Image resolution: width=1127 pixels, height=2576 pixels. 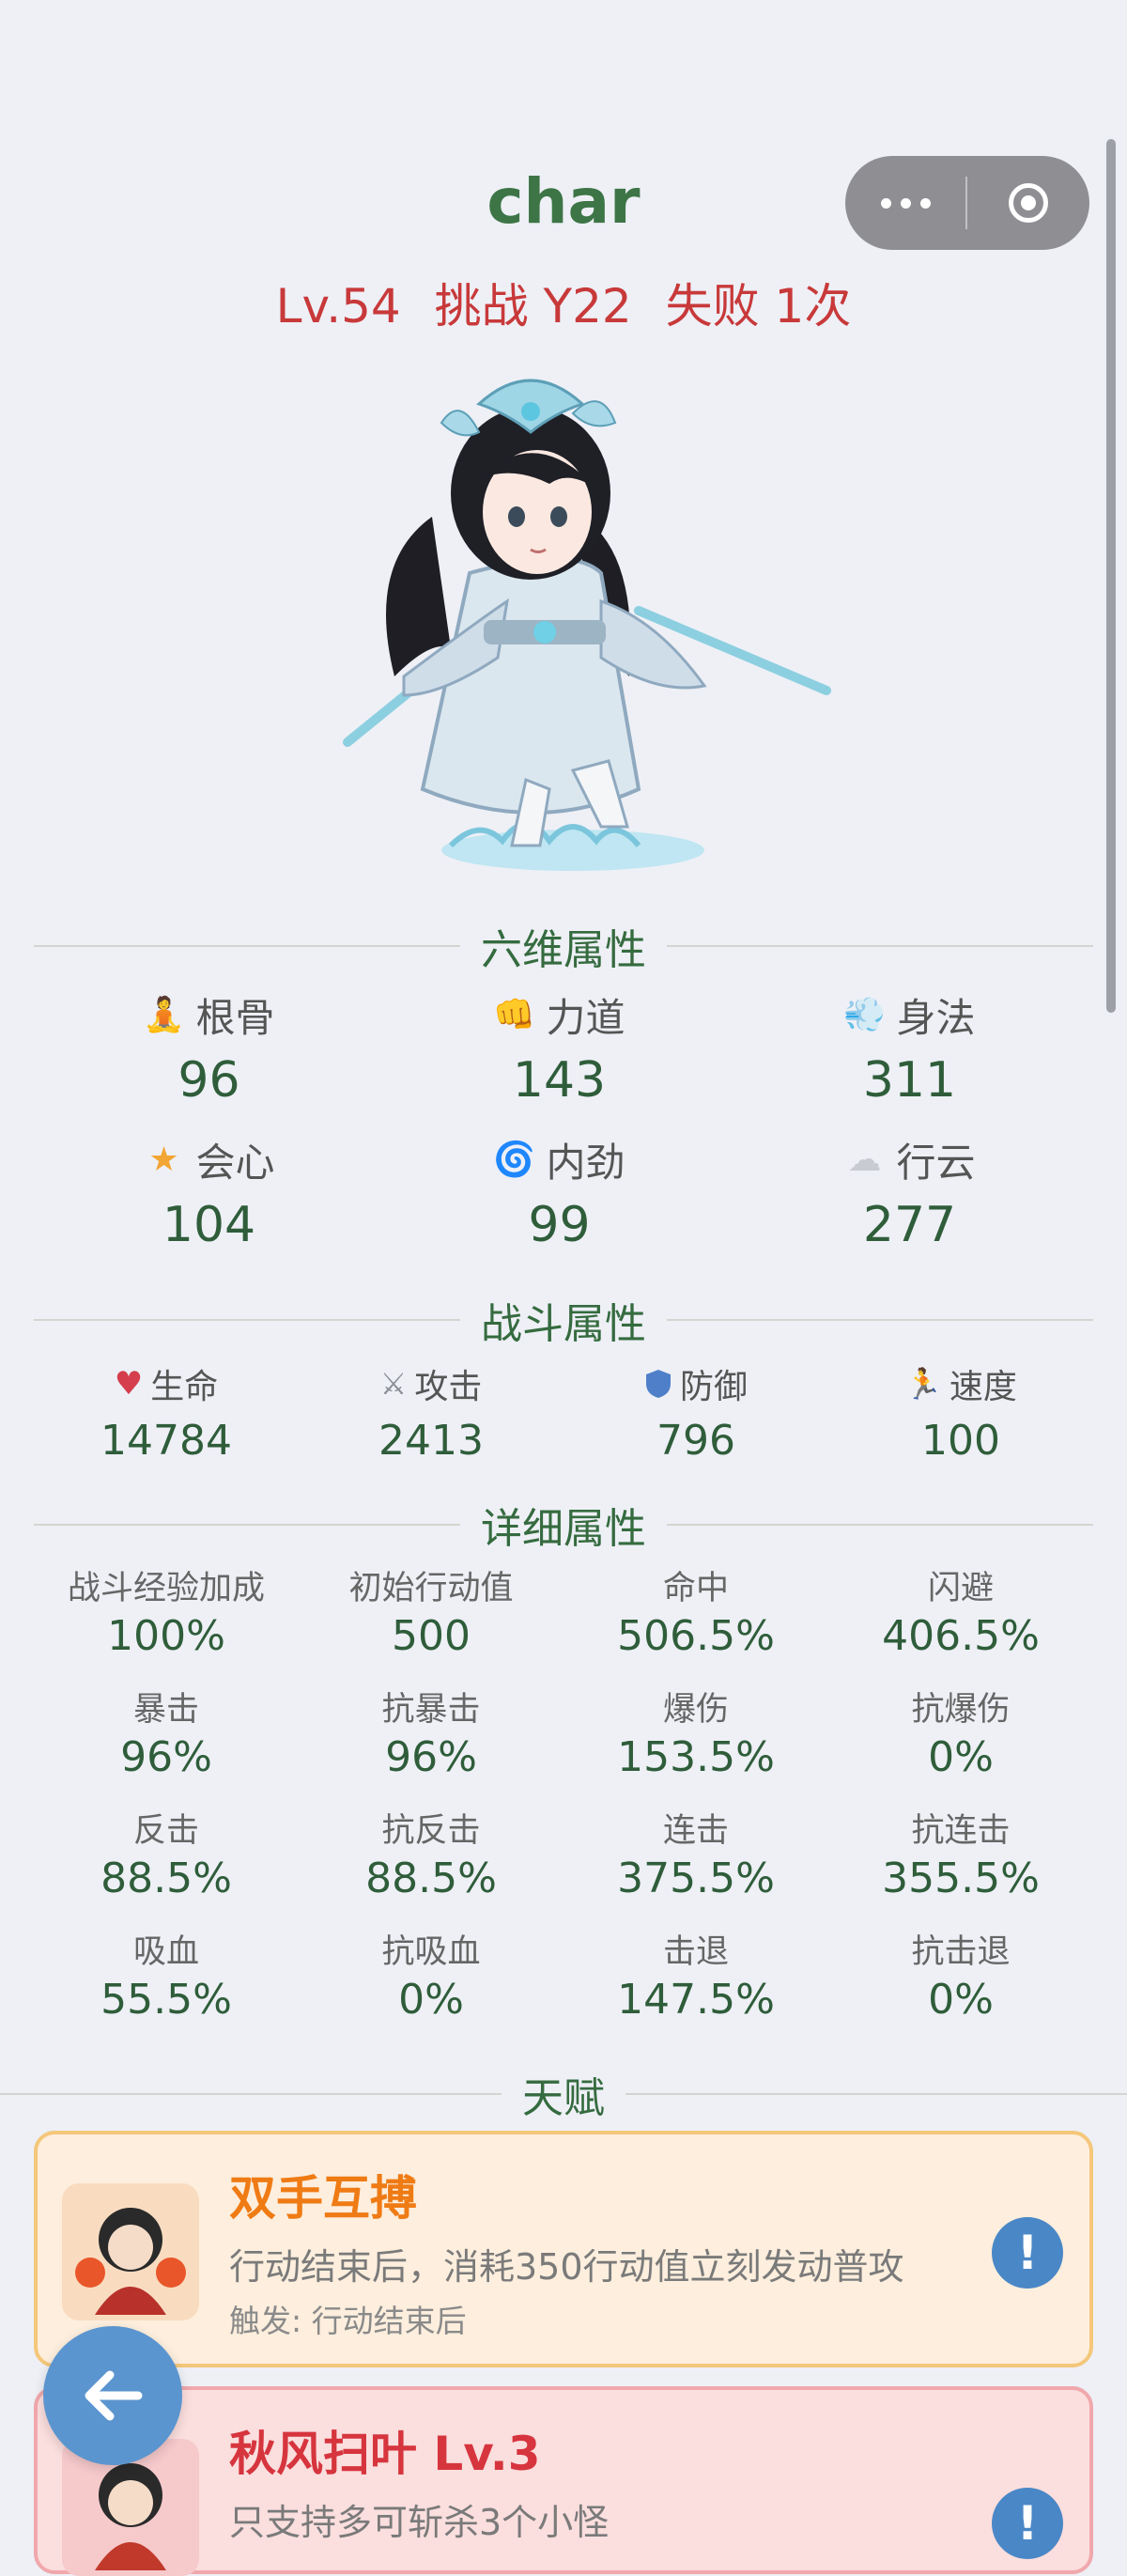 I want to click on back-button, so click(x=113, y=2396).